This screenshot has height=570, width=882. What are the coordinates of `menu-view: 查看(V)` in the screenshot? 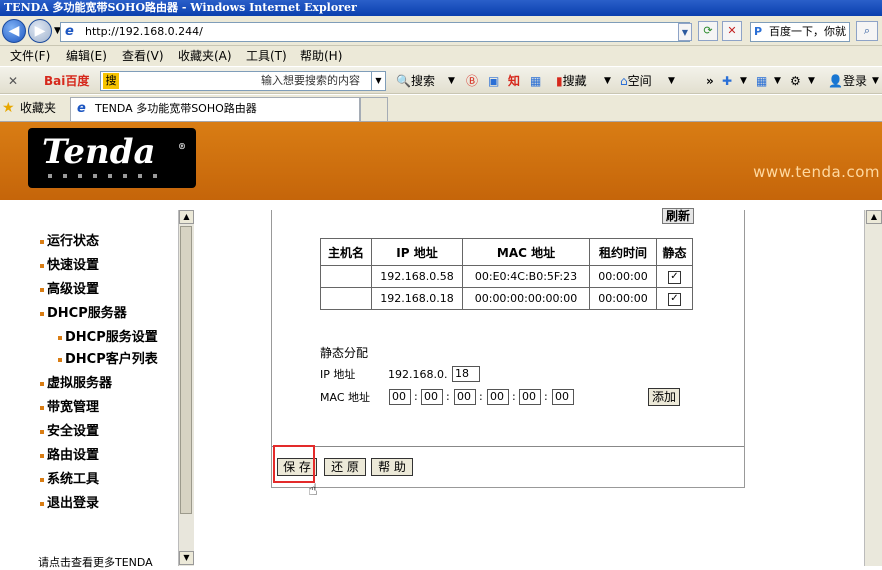 It's located at (143, 56).